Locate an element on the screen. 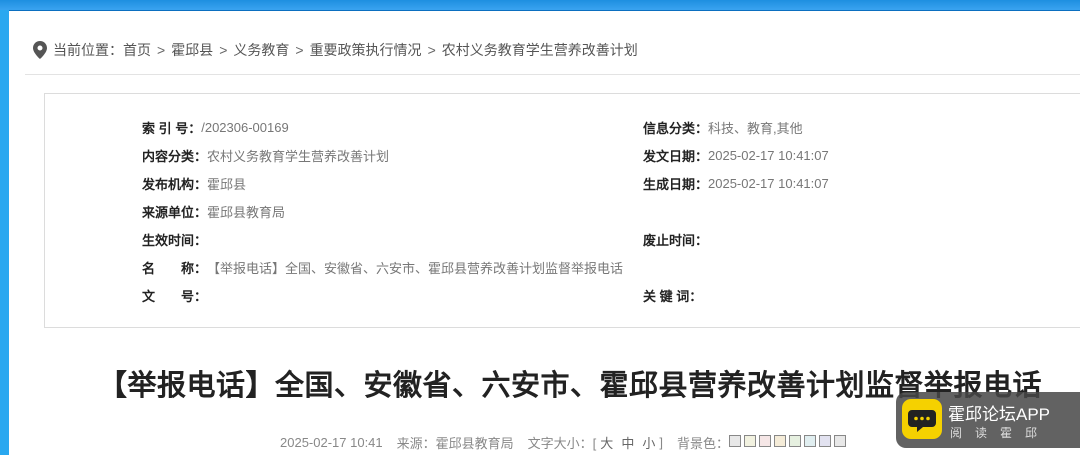  chat-bubble-icon is located at coordinates (922, 421).